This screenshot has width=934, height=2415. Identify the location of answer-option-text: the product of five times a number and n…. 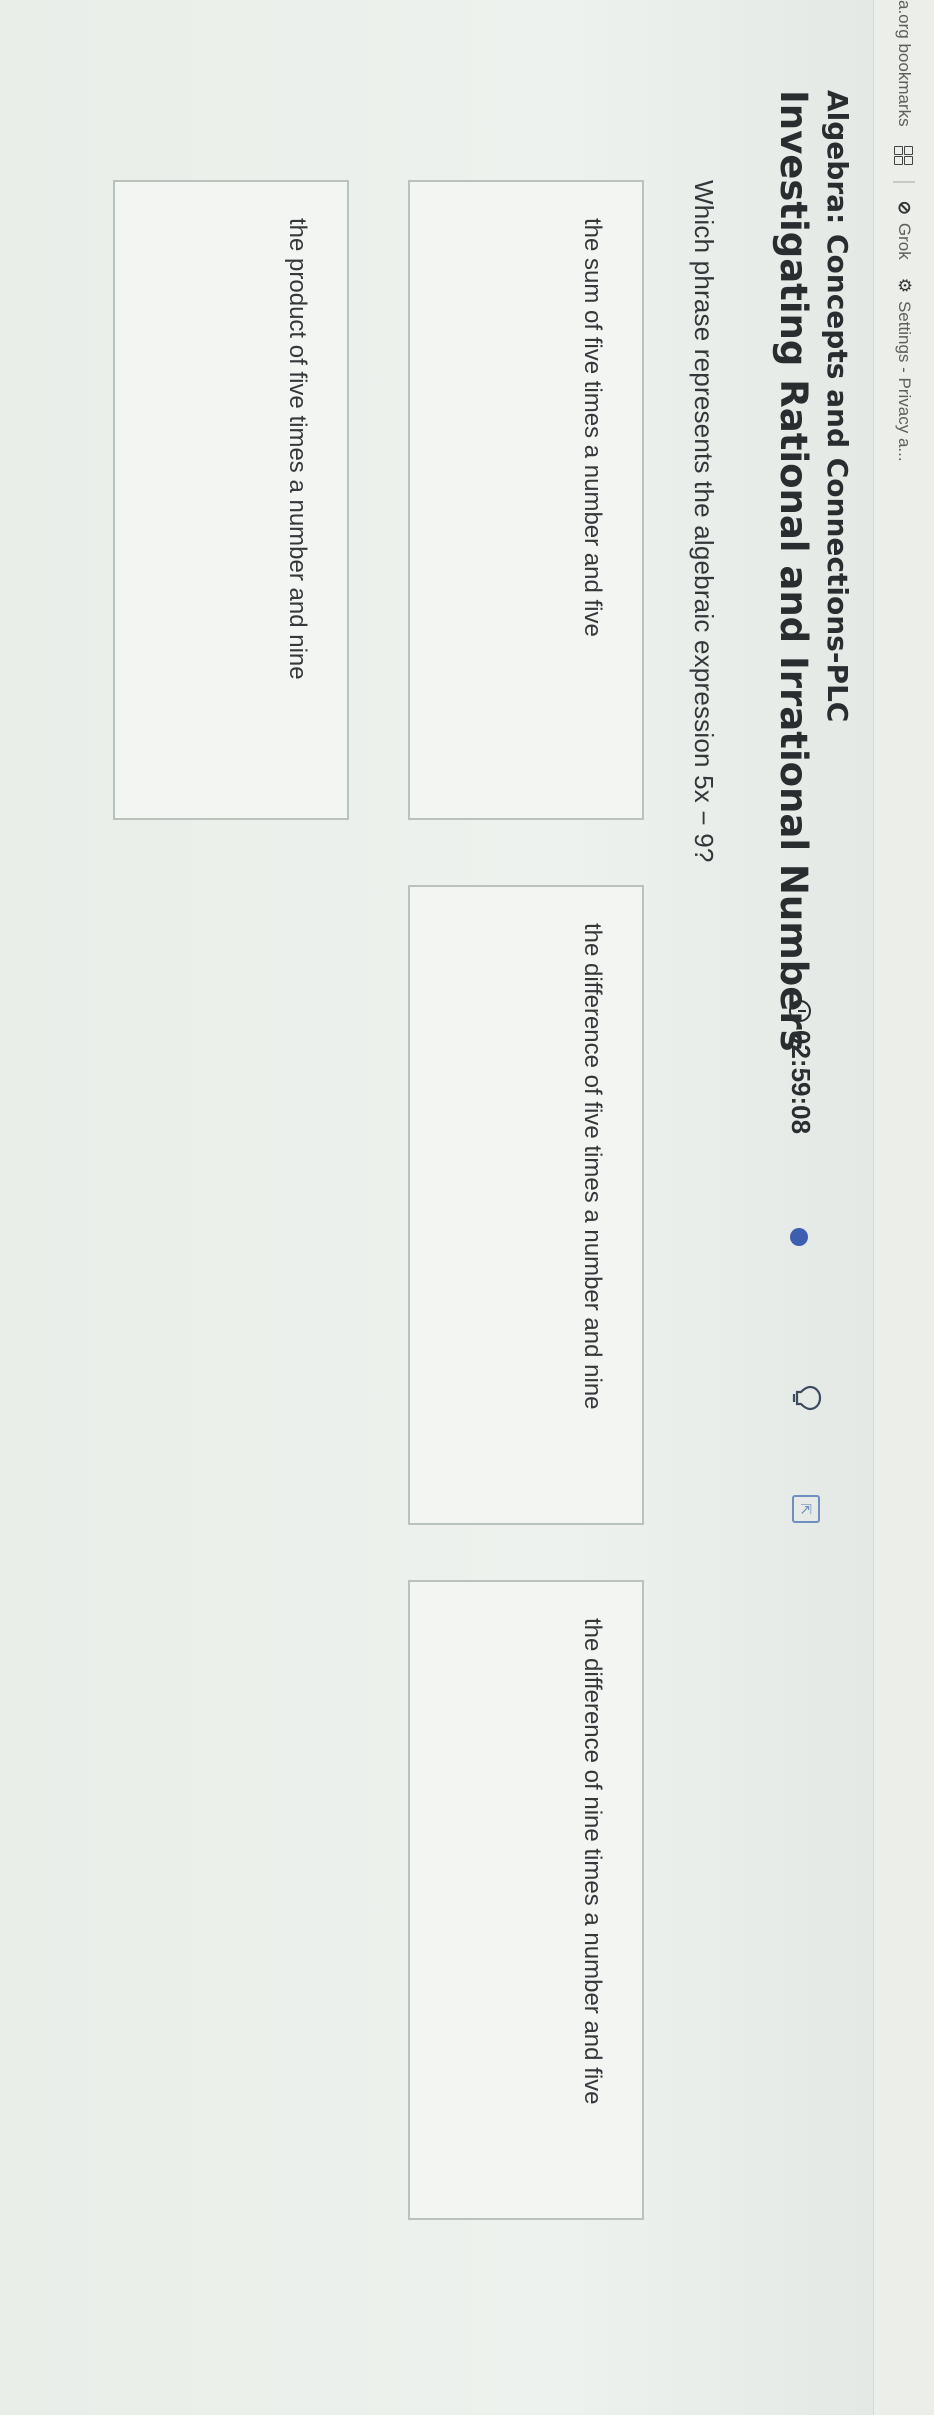
(297, 449).